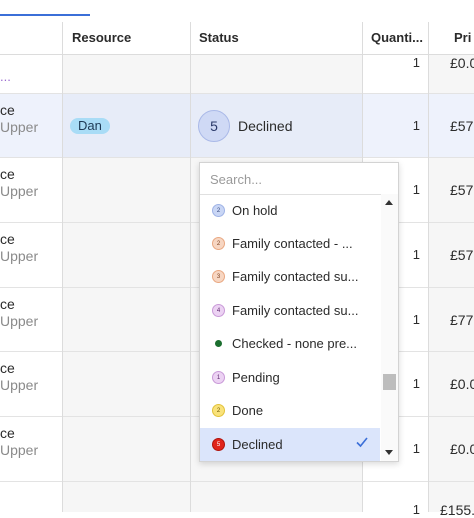 Image resolution: width=474 pixels, height=518 pixels. Describe the element at coordinates (389, 452) in the screenshot. I see `scroll-down-arrow-icon` at that location.